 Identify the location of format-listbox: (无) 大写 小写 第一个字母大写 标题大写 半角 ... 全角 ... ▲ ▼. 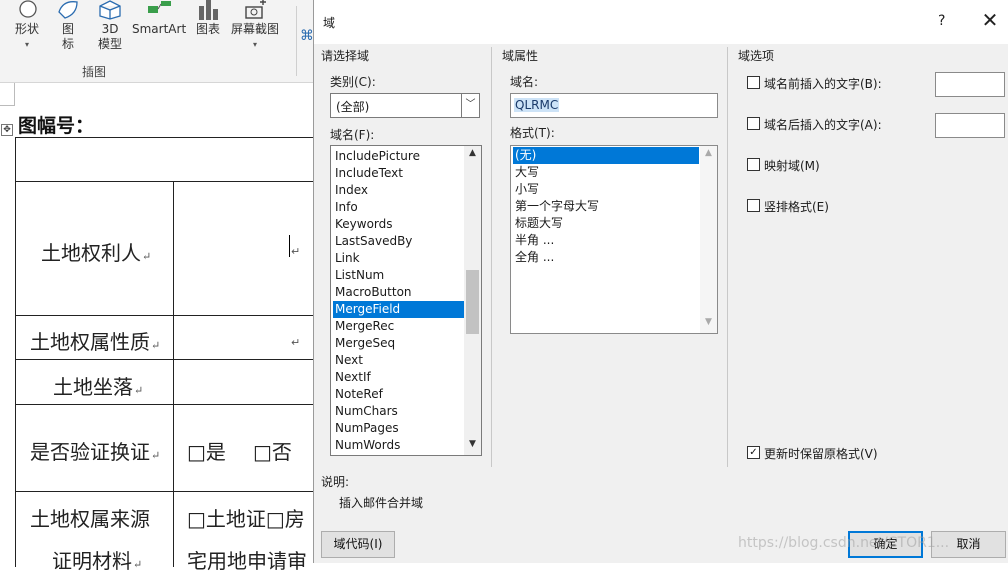
(614, 239).